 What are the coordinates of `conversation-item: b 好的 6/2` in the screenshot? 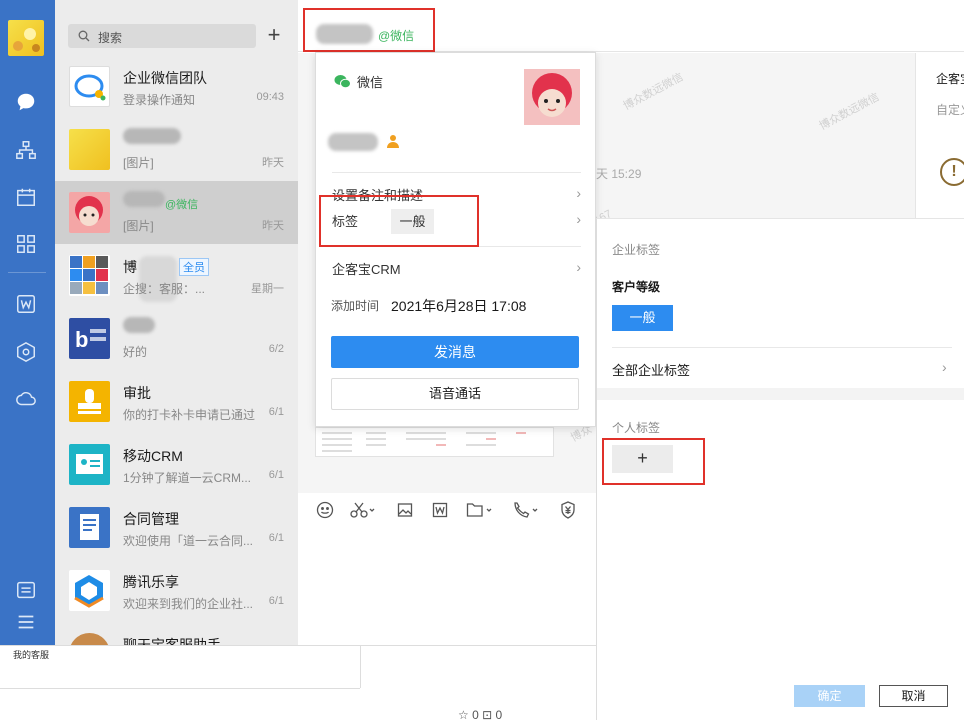 It's located at (176, 338).